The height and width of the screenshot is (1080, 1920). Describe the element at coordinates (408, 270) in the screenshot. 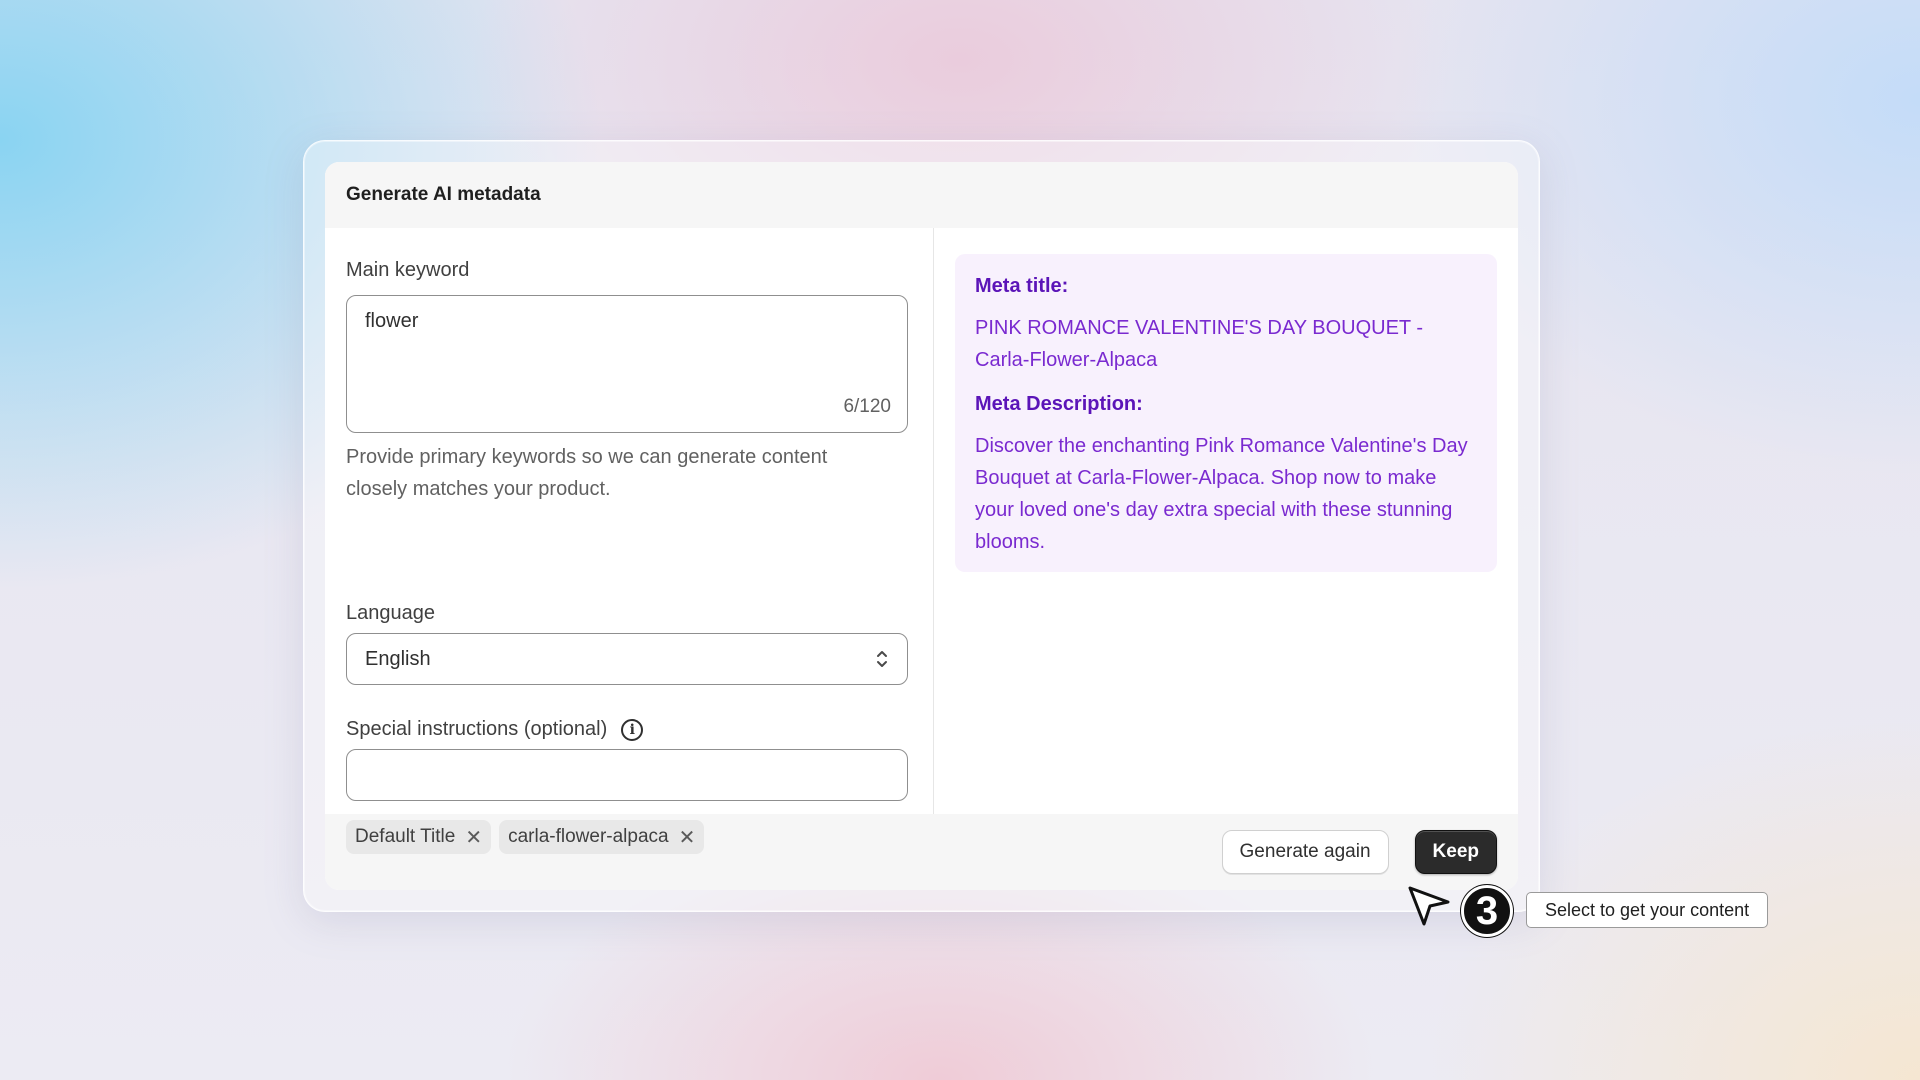

I see `main-keyword-label: Main keyword` at that location.